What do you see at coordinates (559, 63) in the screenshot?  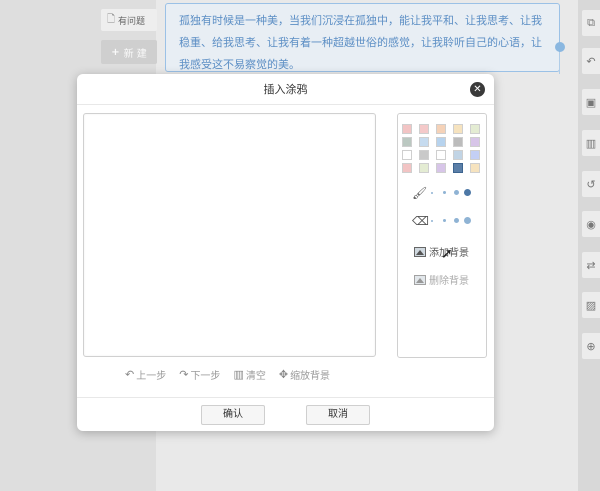 I see `resize-handle-line` at bounding box center [559, 63].